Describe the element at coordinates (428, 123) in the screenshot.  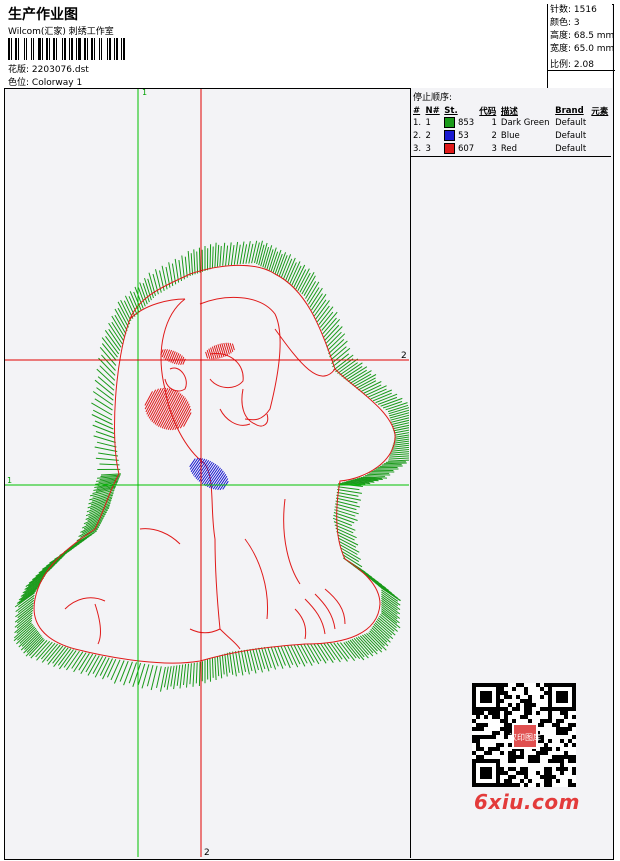
I see `row-number: 1` at that location.